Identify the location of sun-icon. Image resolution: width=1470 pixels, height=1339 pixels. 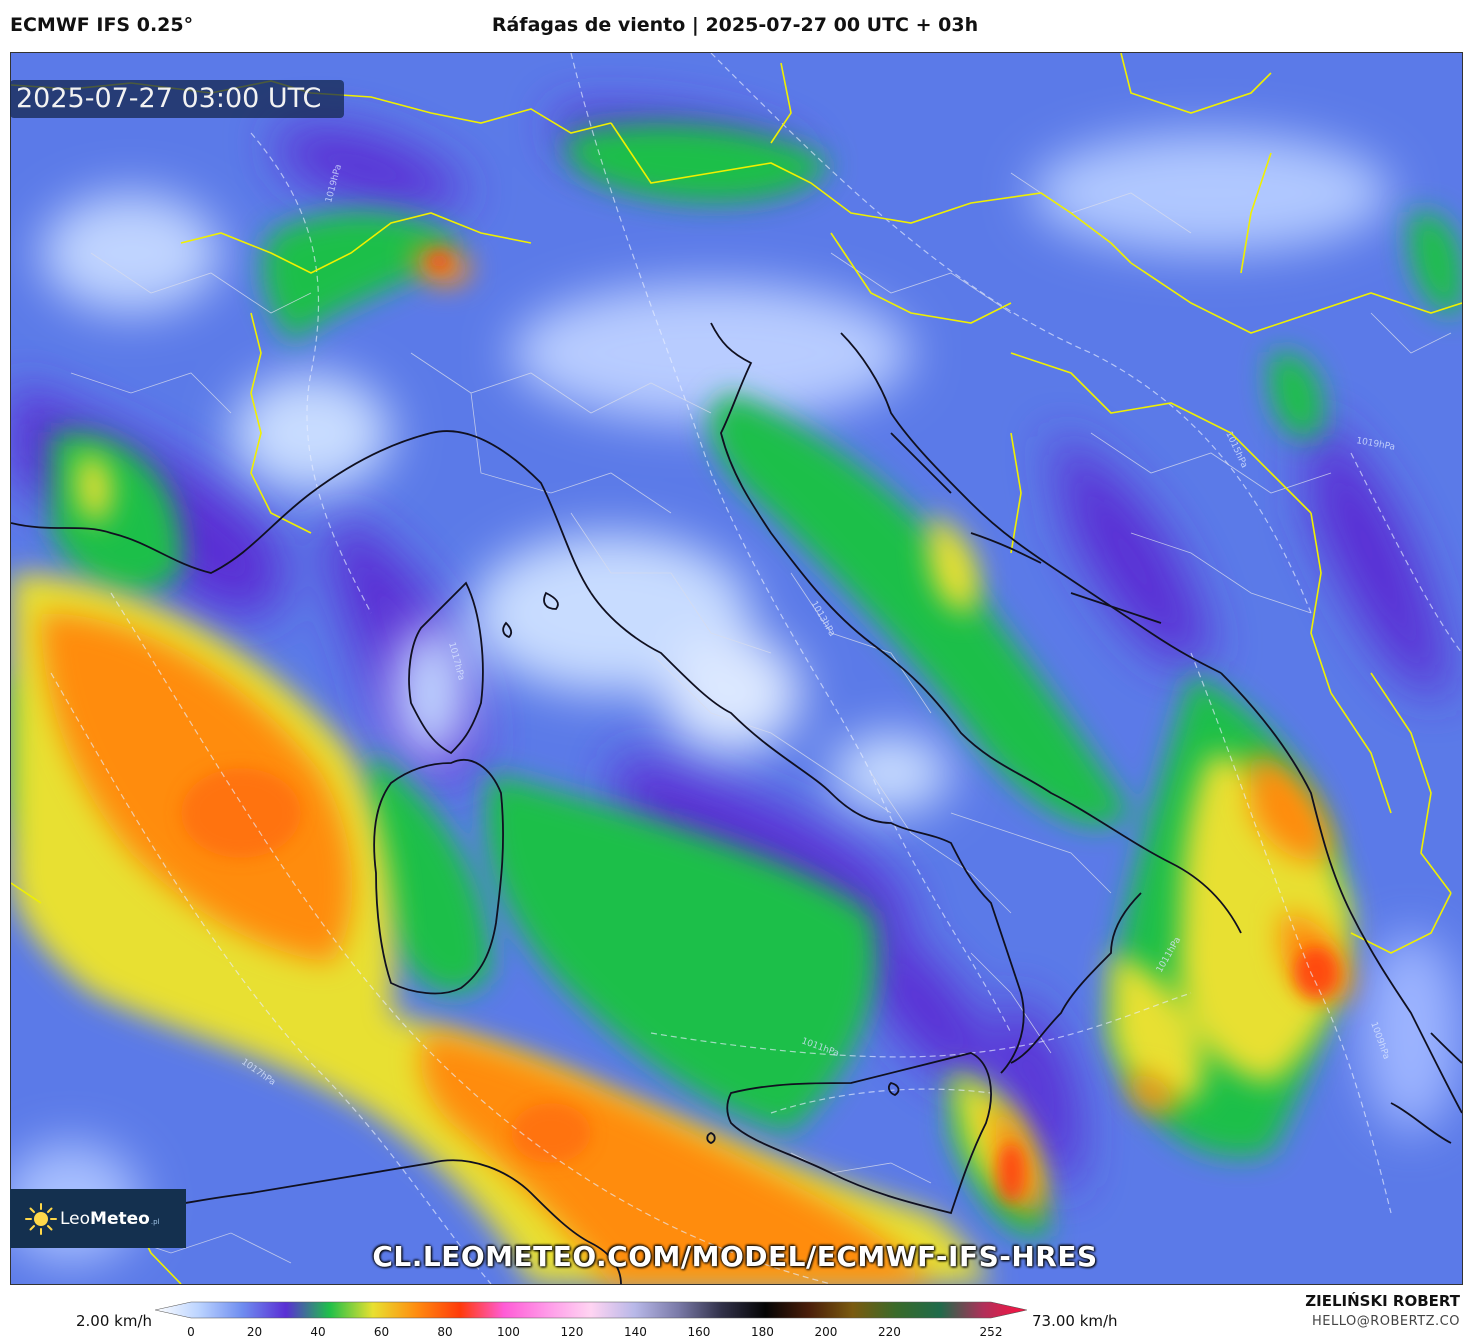
(41, 1218).